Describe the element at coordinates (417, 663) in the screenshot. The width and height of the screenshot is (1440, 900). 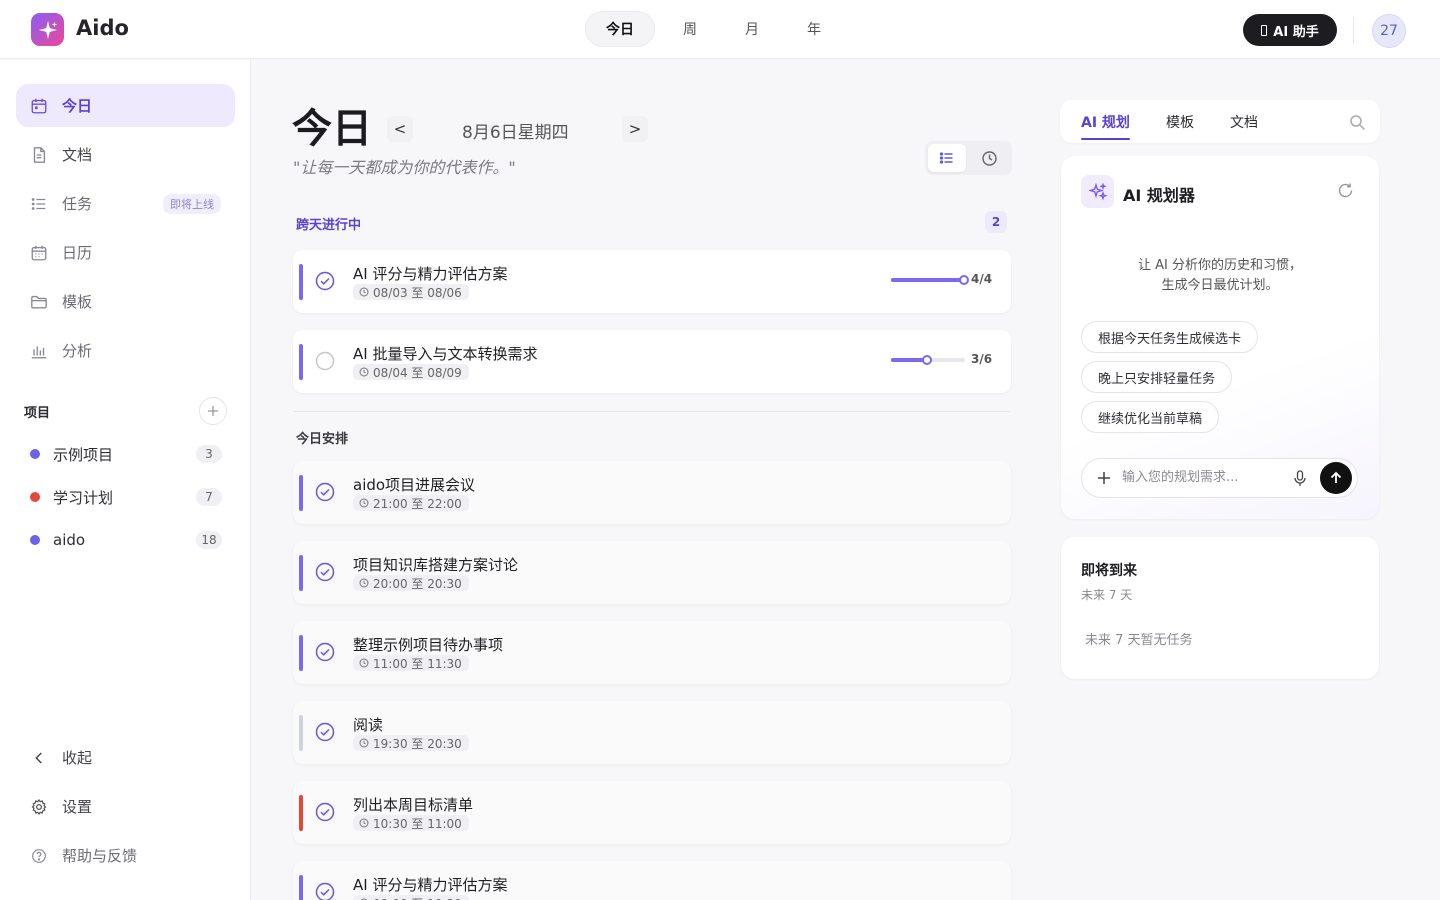
I see `task-time-text: 11:00 至 11:30` at that location.